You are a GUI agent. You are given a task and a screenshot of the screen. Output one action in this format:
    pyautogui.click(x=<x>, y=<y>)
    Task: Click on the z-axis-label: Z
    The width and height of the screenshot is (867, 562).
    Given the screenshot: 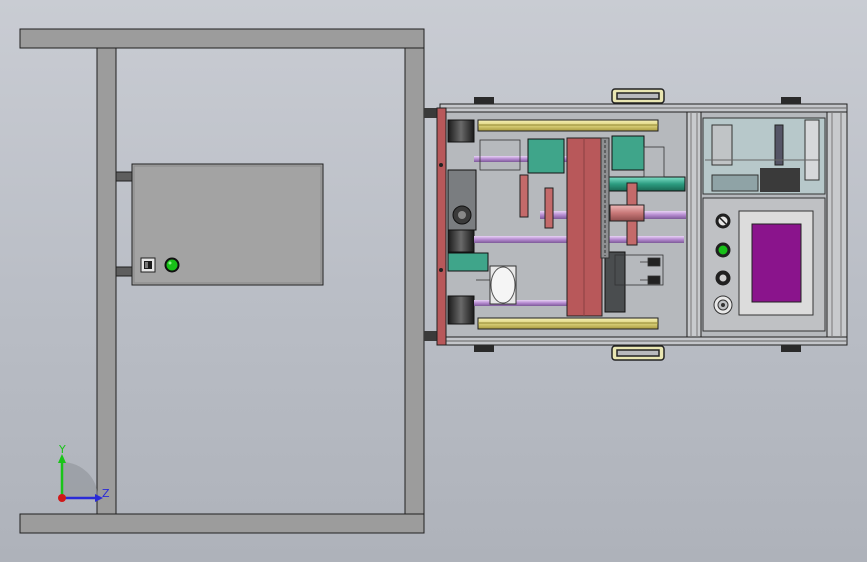 What is the action you would take?
    pyautogui.click(x=106, y=493)
    